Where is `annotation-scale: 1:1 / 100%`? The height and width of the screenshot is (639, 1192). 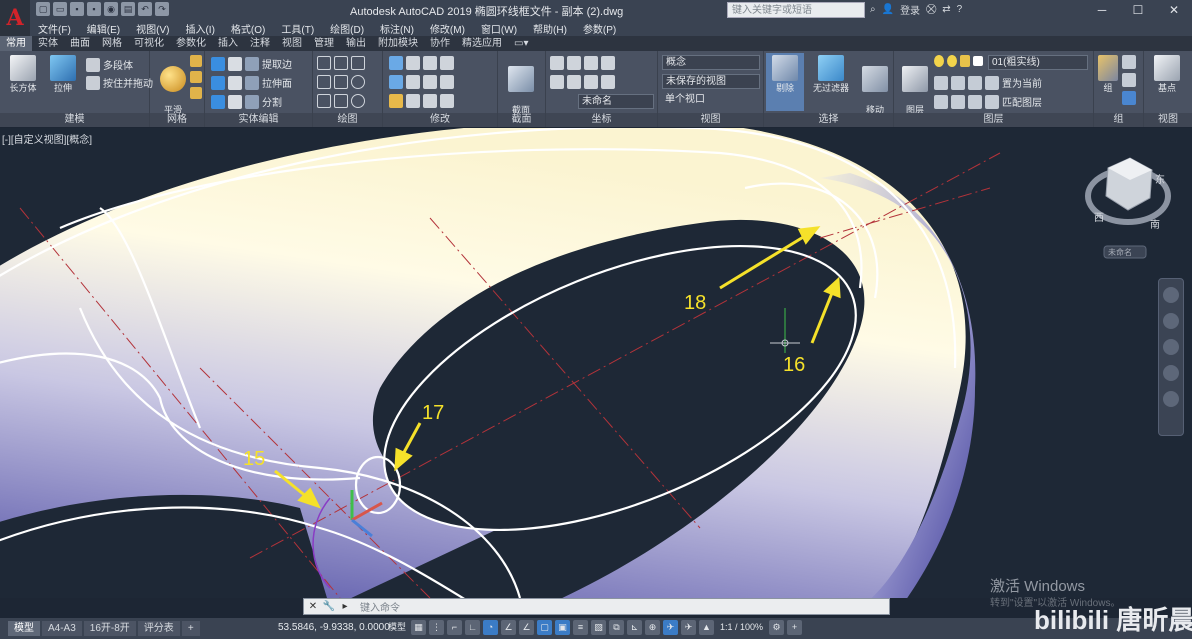
annotation-scale: 1:1 / 100% is located at coordinates (741, 627).